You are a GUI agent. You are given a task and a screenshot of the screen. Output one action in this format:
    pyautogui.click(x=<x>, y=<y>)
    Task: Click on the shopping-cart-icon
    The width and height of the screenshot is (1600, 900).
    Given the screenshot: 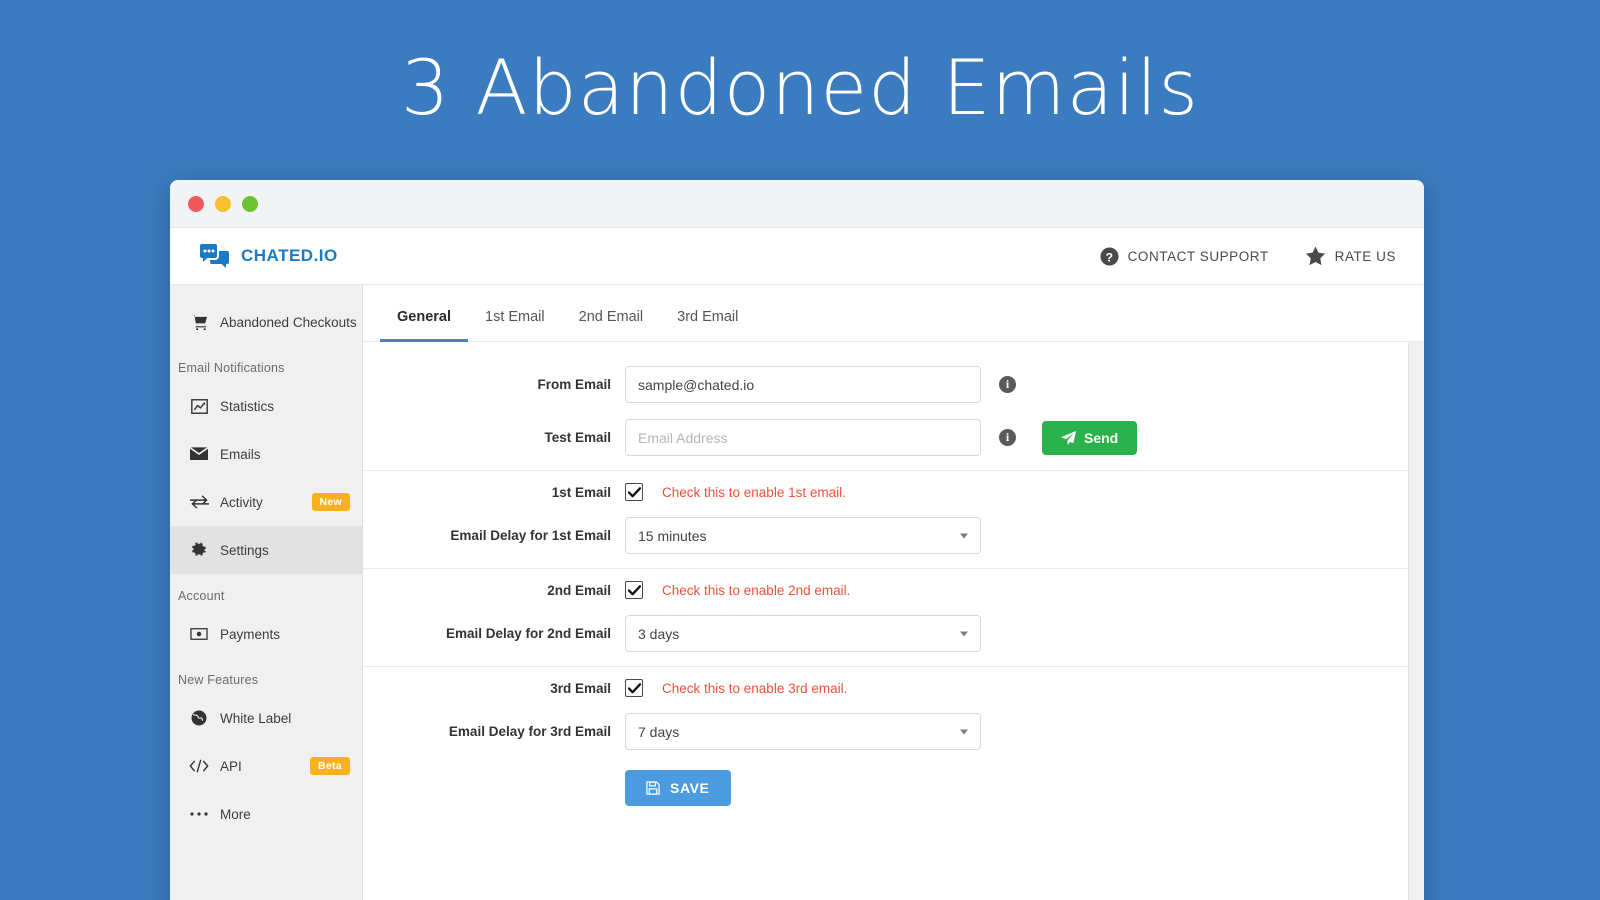 What is the action you would take?
    pyautogui.click(x=199, y=322)
    